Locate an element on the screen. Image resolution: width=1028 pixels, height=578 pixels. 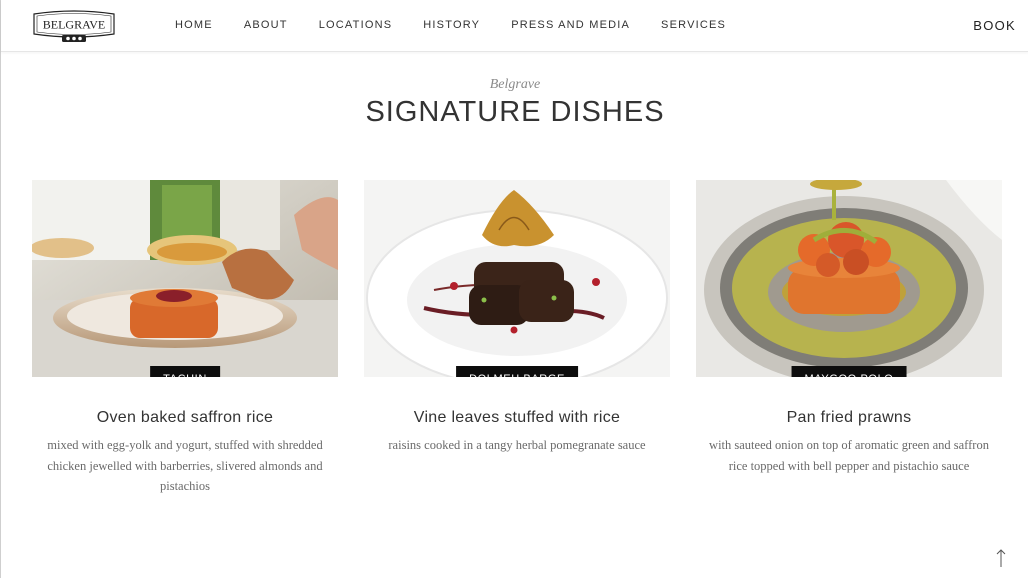
svg-text: BELGRAVE is located at coordinates (74, 25).